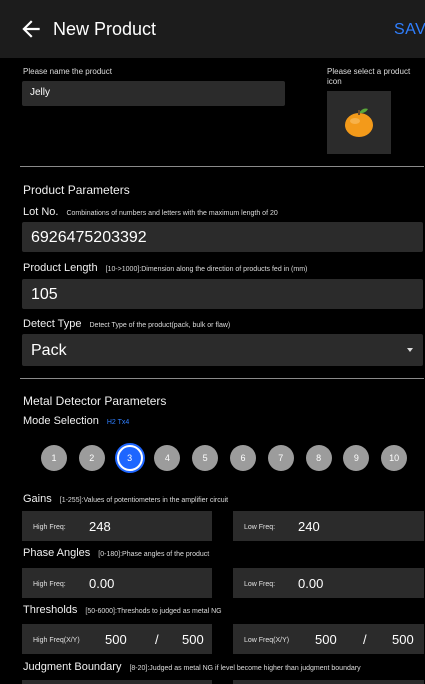 This screenshot has width=425, height=684. Describe the element at coordinates (52, 324) in the screenshot. I see `detect-type-label-text: Detect Type` at that location.